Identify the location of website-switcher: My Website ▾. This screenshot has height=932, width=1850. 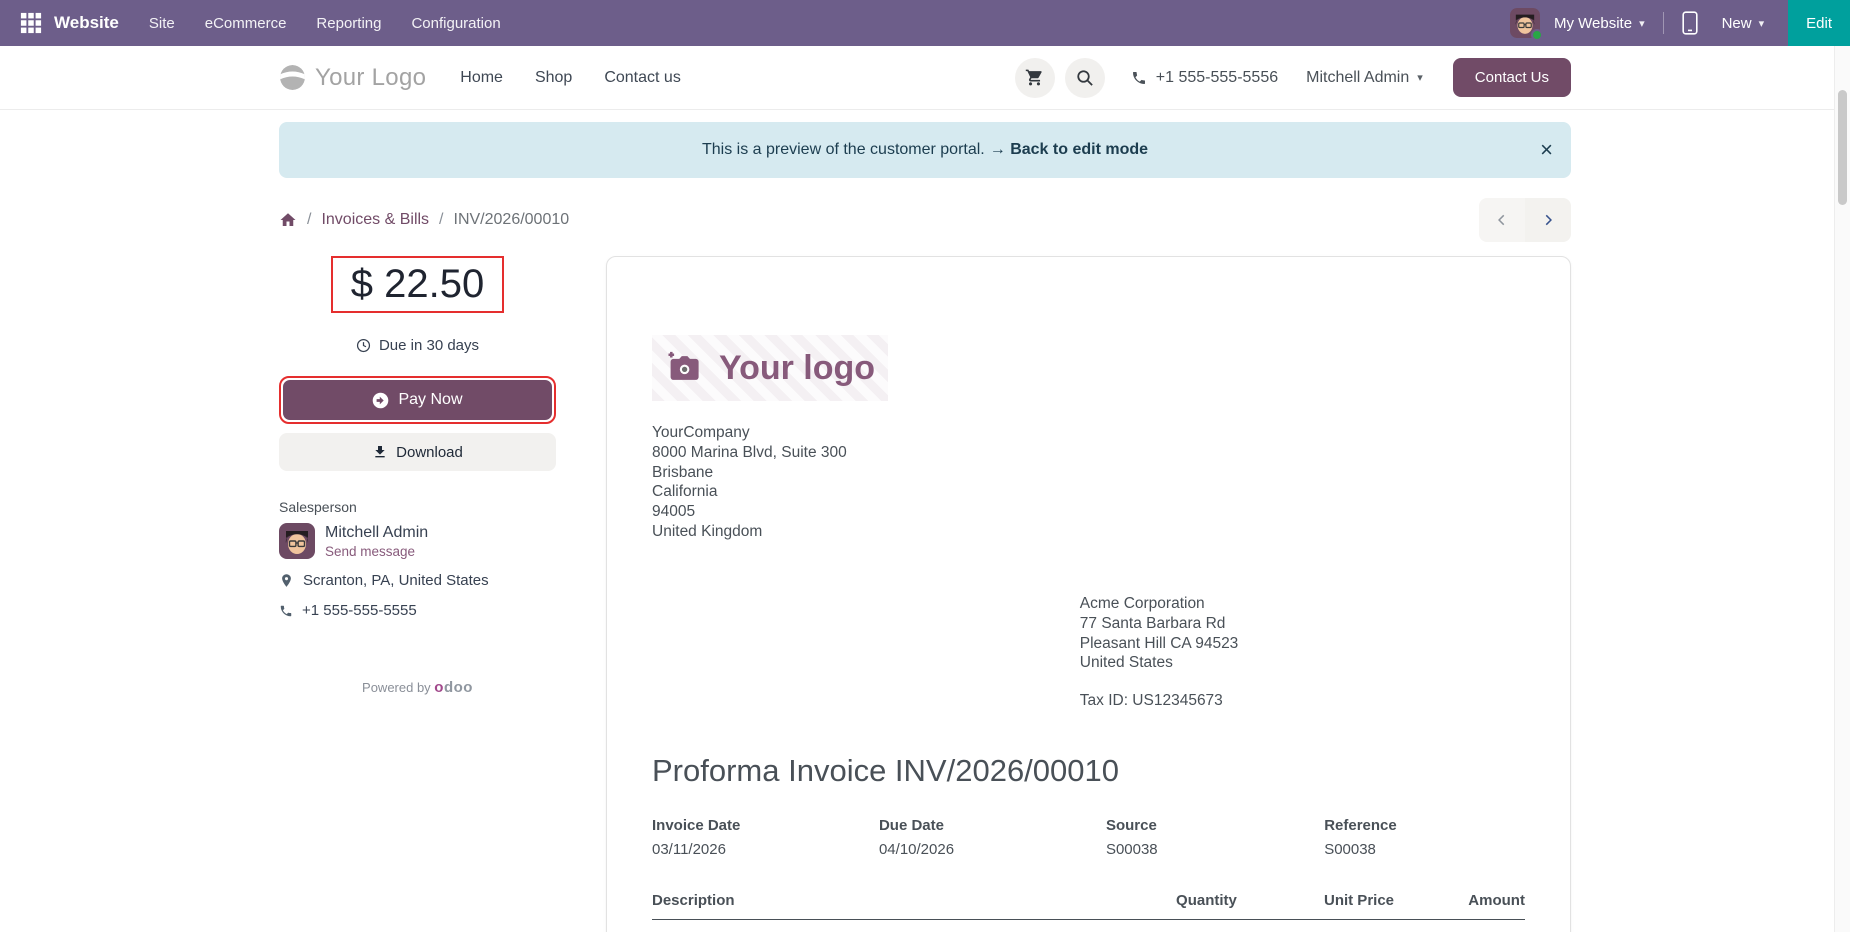
(1599, 23).